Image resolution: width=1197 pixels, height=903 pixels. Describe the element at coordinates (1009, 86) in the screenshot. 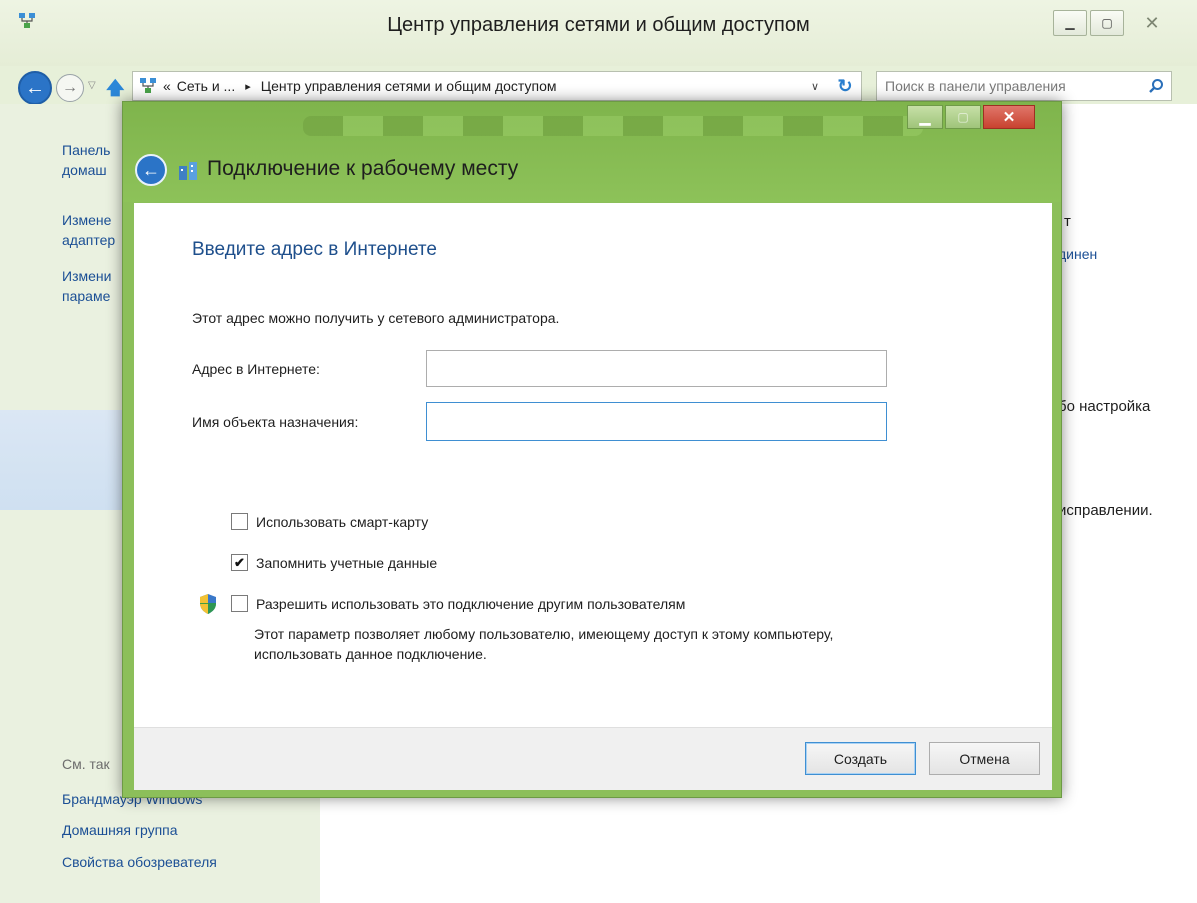

I see `search-input` at that location.